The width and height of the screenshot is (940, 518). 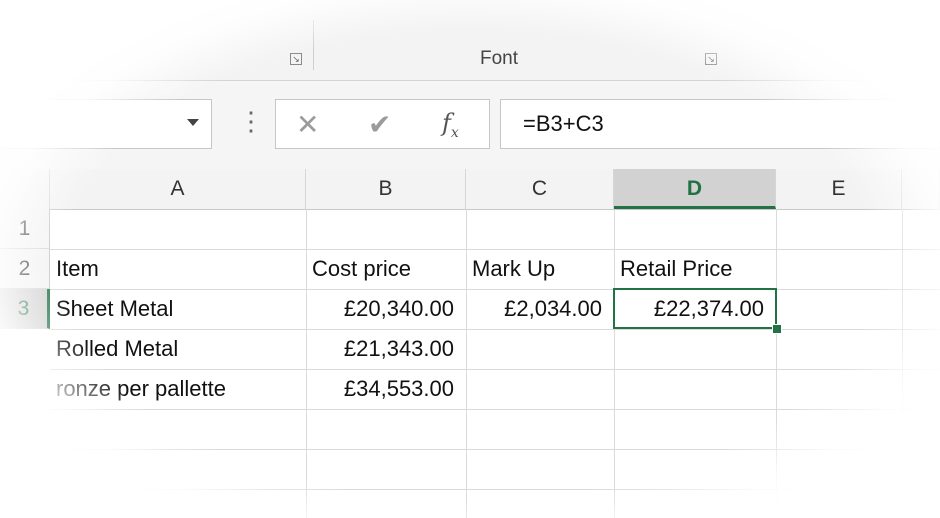 What do you see at coordinates (386, 349) in the screenshot?
I see `cell-b4: £21,343.00` at bounding box center [386, 349].